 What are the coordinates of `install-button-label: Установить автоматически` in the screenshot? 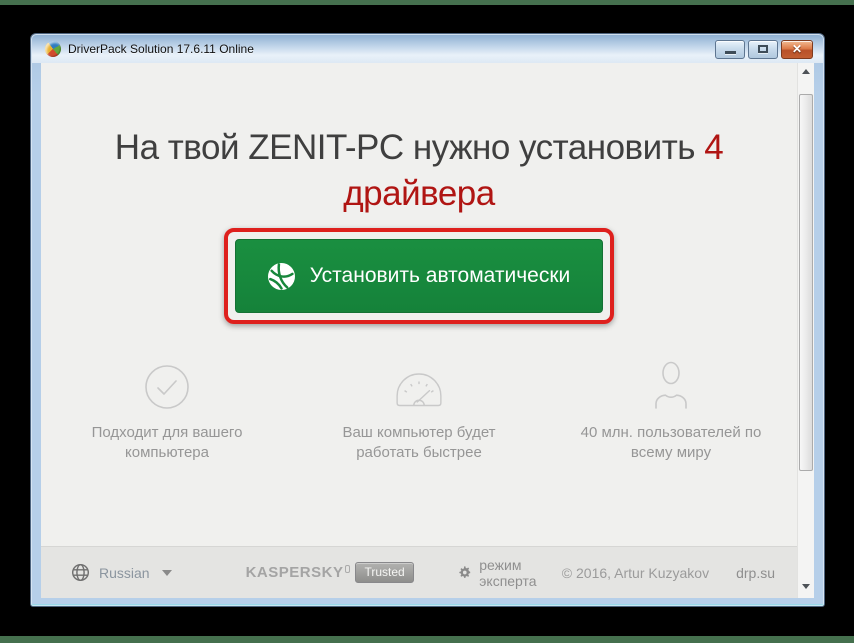 It's located at (440, 275).